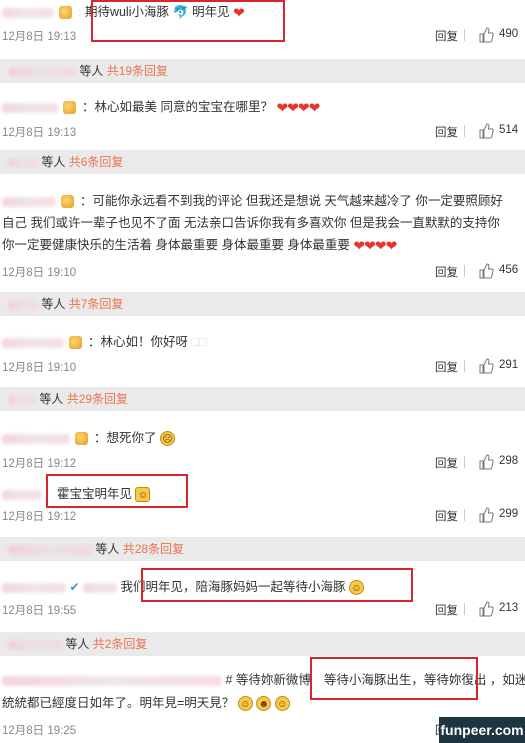 The image size is (525, 743). What do you see at coordinates (153, 549) in the screenshot?
I see `more-replies-link: 共28条回复` at bounding box center [153, 549].